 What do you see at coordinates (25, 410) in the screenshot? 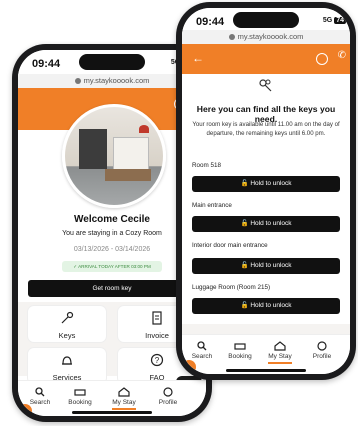
I see `app-logo-badge` at bounding box center [25, 410].